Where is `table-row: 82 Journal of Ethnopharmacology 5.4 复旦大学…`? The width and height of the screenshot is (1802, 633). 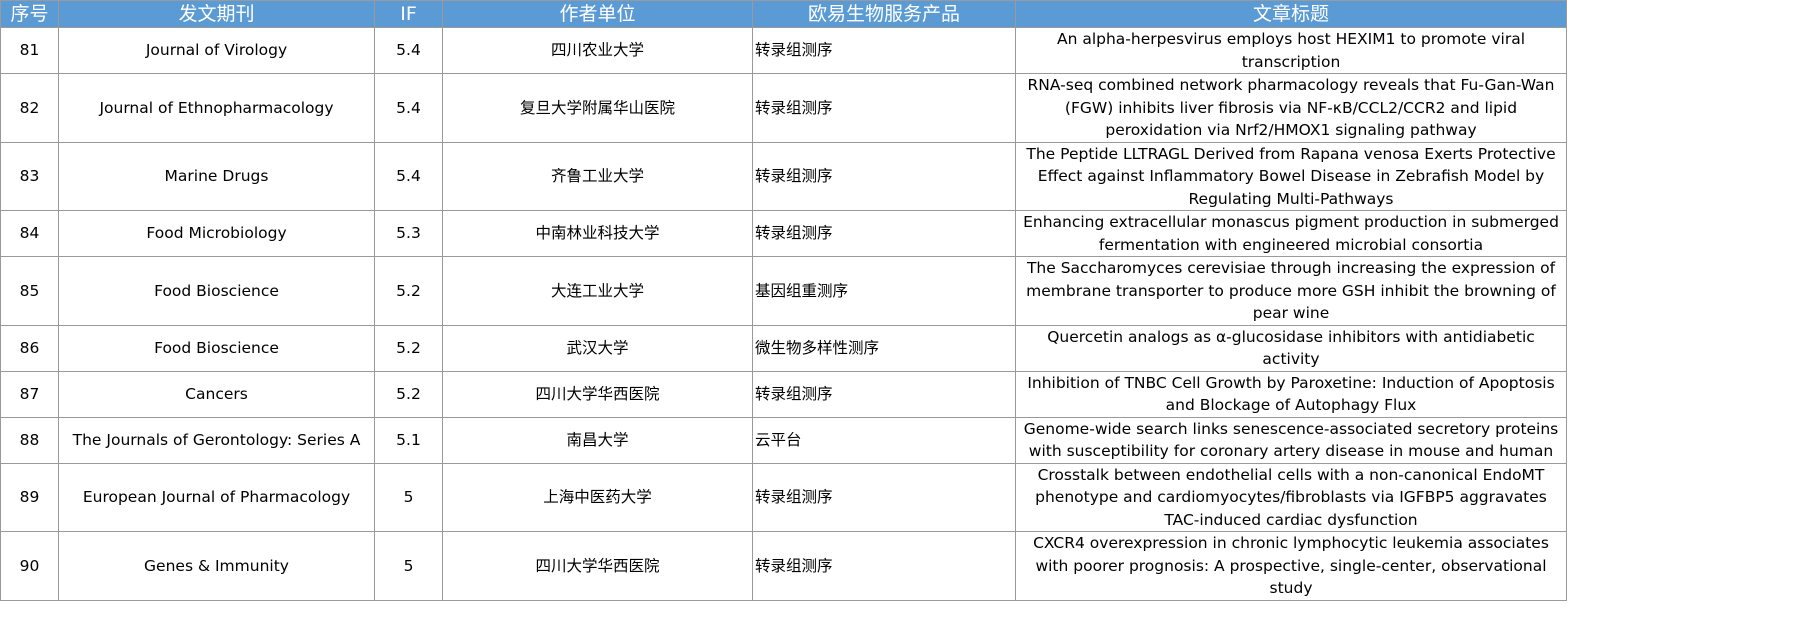
table-row: 82 Journal of Ethnopharmacology 5.4 复旦大学… is located at coordinates (783, 108).